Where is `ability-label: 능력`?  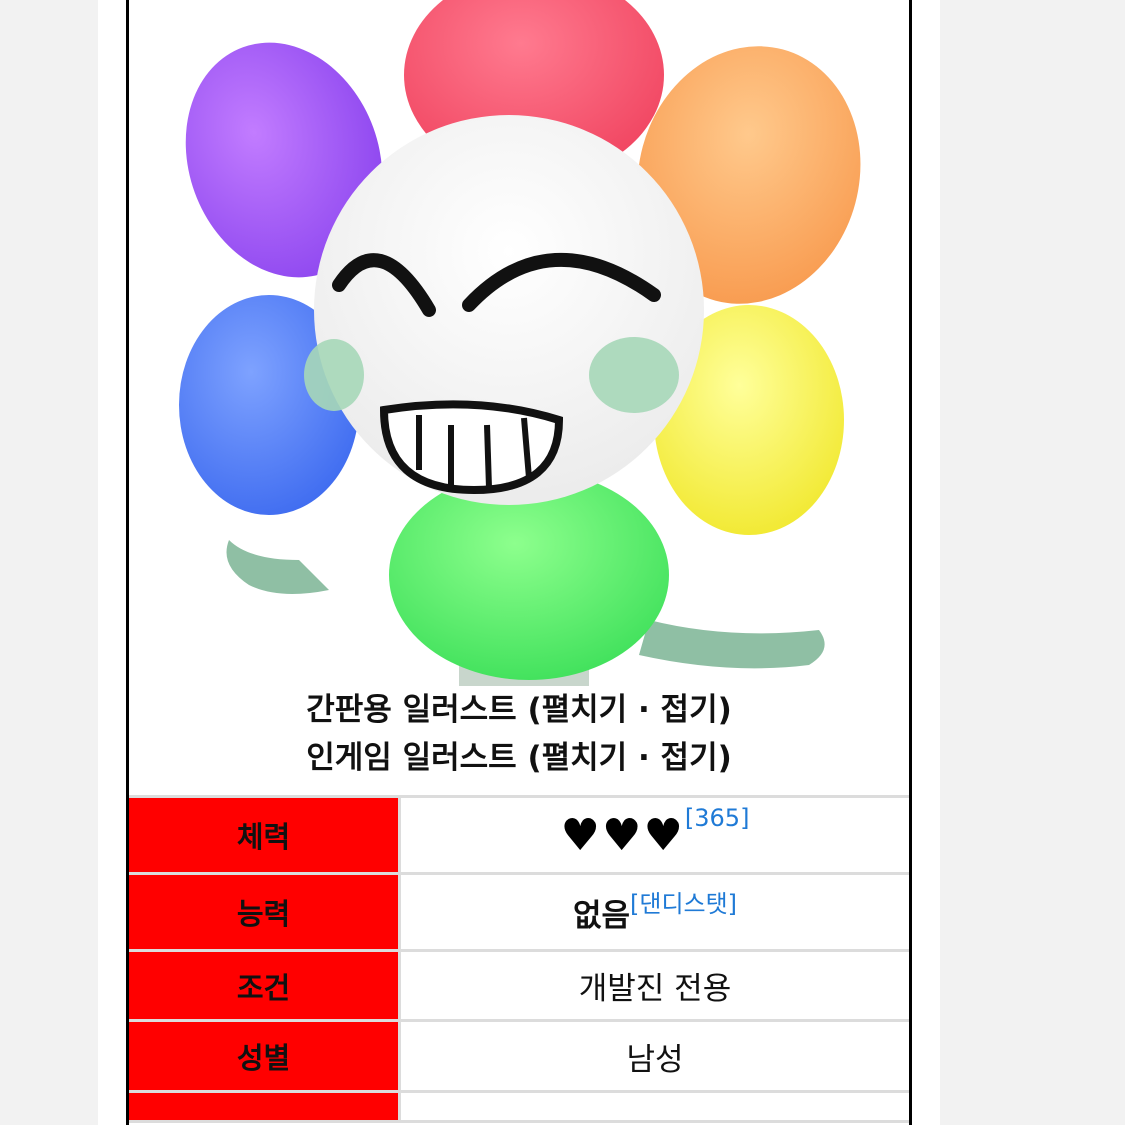
ability-label: 능력 is located at coordinates (265, 912).